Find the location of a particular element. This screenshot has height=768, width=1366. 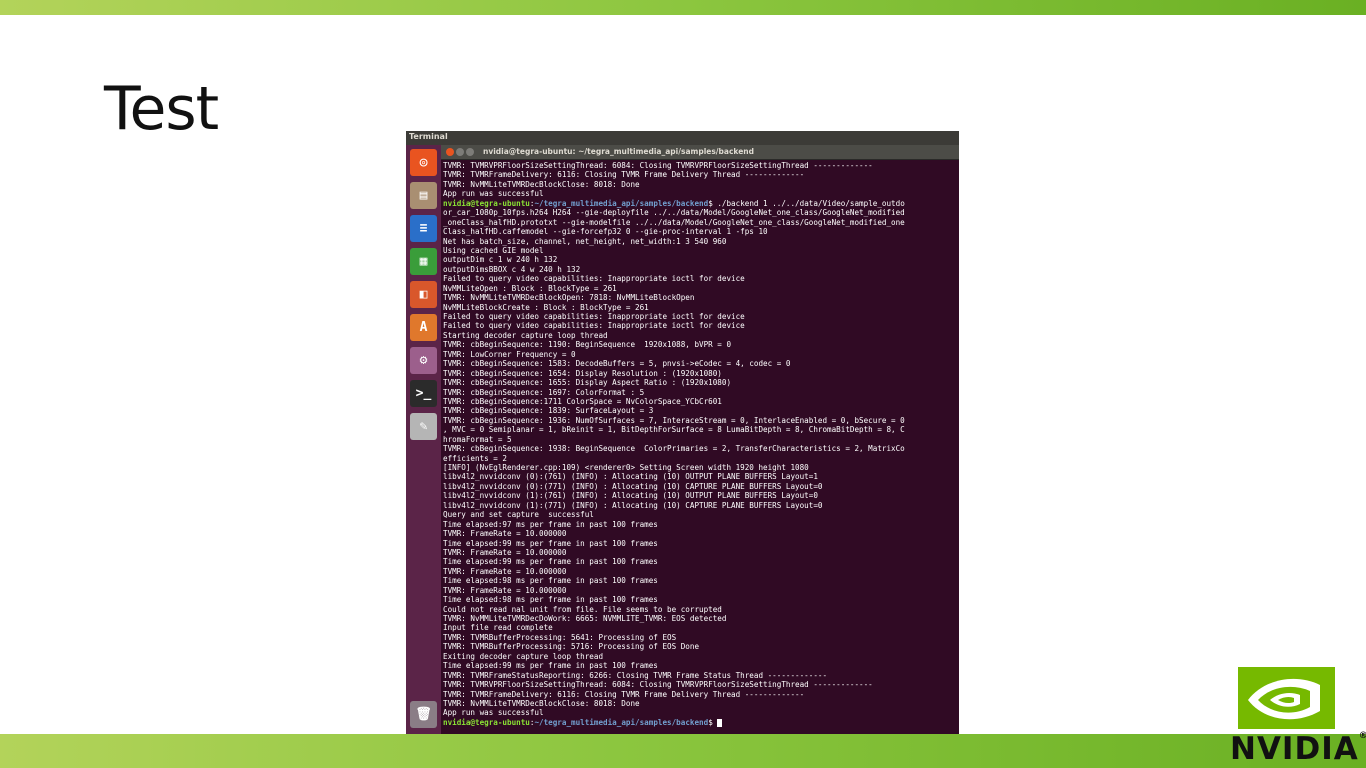

ubuntu-dash-icon: ◎ is located at coordinates (423, 162).